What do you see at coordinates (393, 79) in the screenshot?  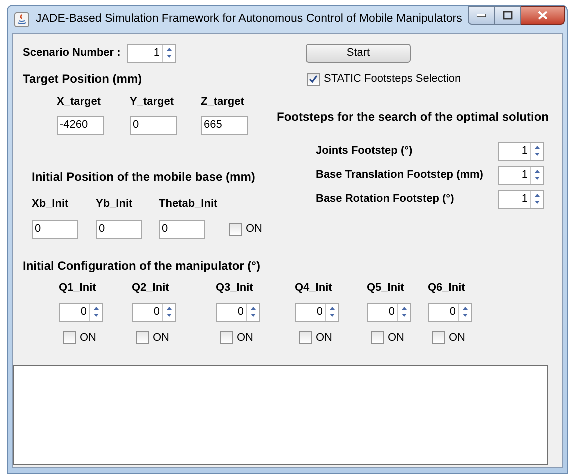 I see `checkbox-label: STATIC Footsteps Selection` at bounding box center [393, 79].